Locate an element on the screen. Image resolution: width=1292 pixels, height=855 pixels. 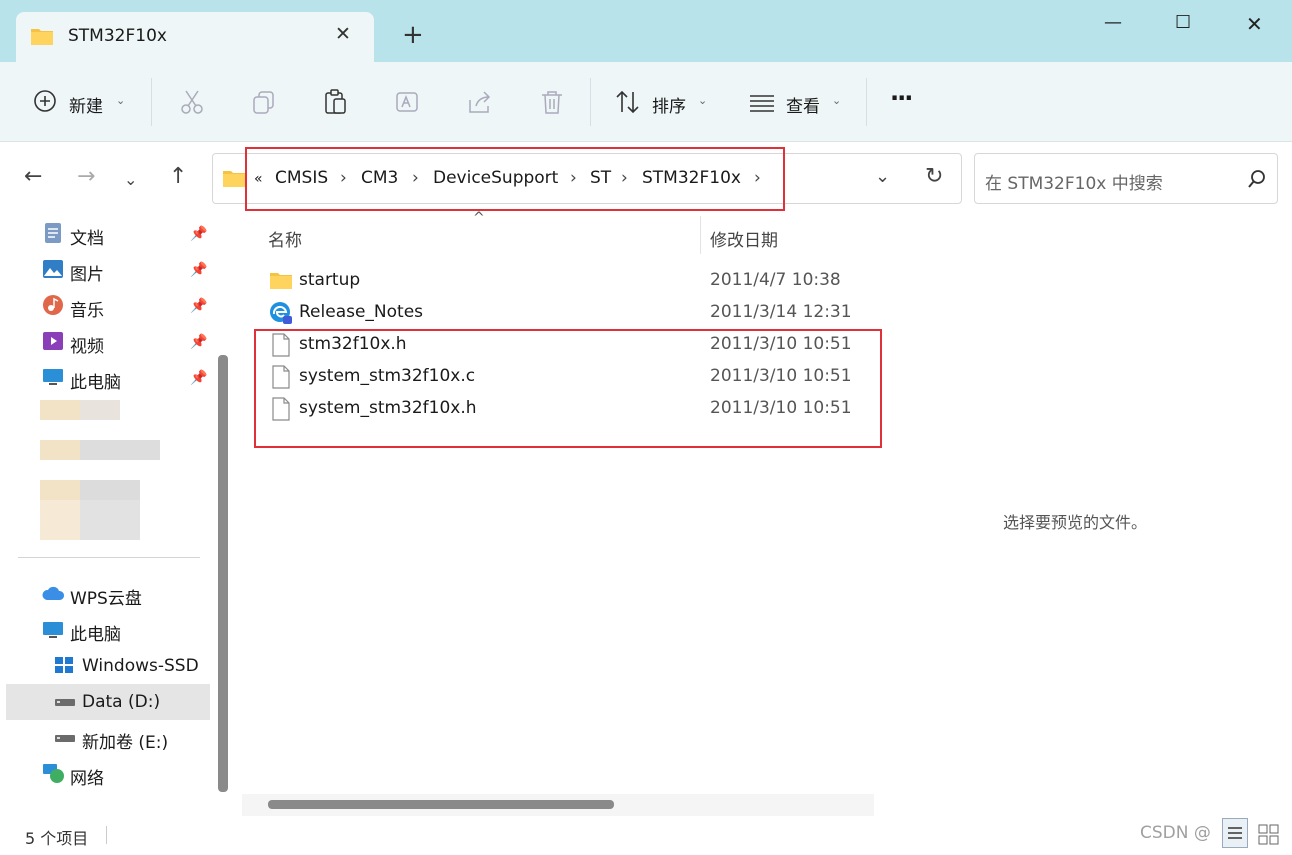
nav-item-network is located at coordinates (54, 775).